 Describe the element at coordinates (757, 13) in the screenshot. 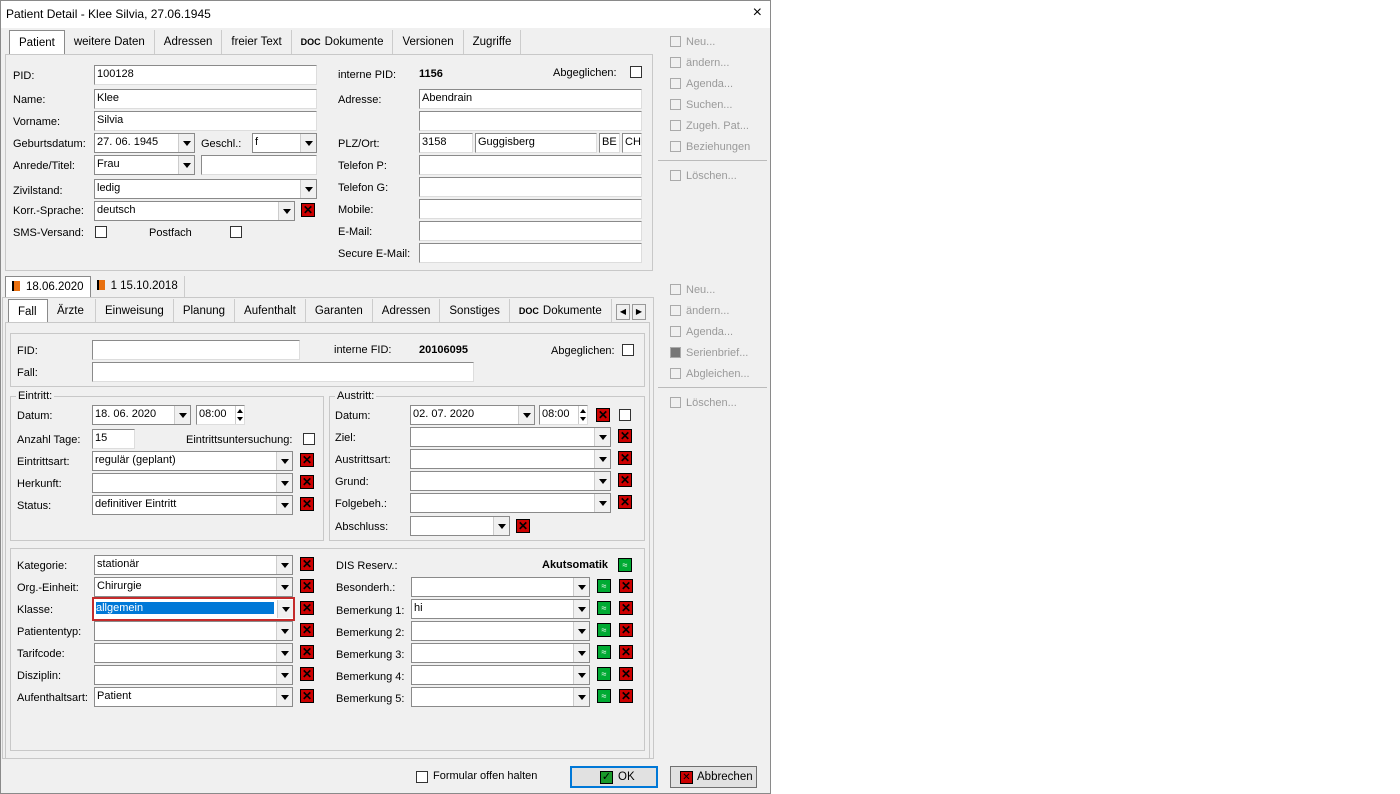

I see `close-icon: ×` at that location.